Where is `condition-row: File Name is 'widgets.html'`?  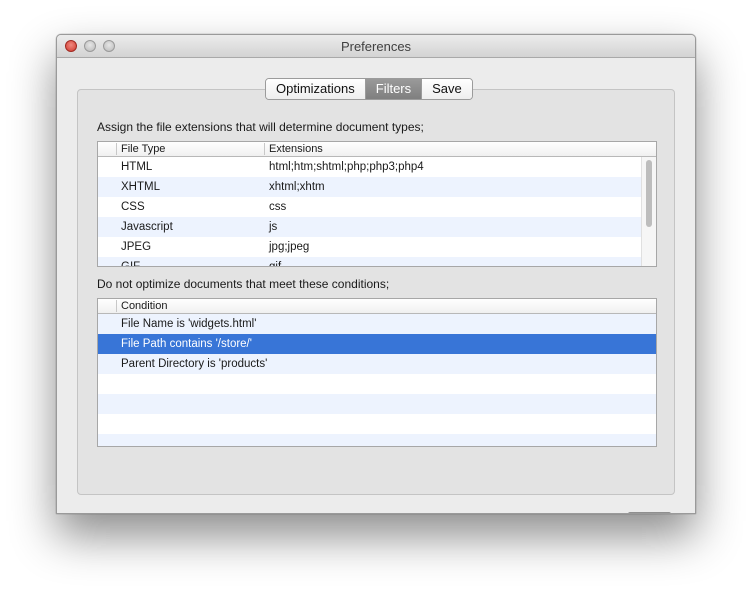 condition-row: File Name is 'widgets.html' is located at coordinates (377, 324).